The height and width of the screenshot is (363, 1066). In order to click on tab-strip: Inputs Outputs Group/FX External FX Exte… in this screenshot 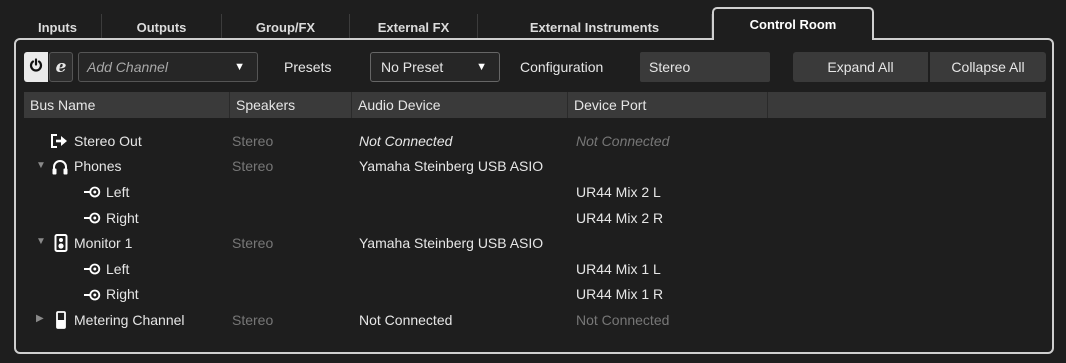, I will do `click(534, 24)`.